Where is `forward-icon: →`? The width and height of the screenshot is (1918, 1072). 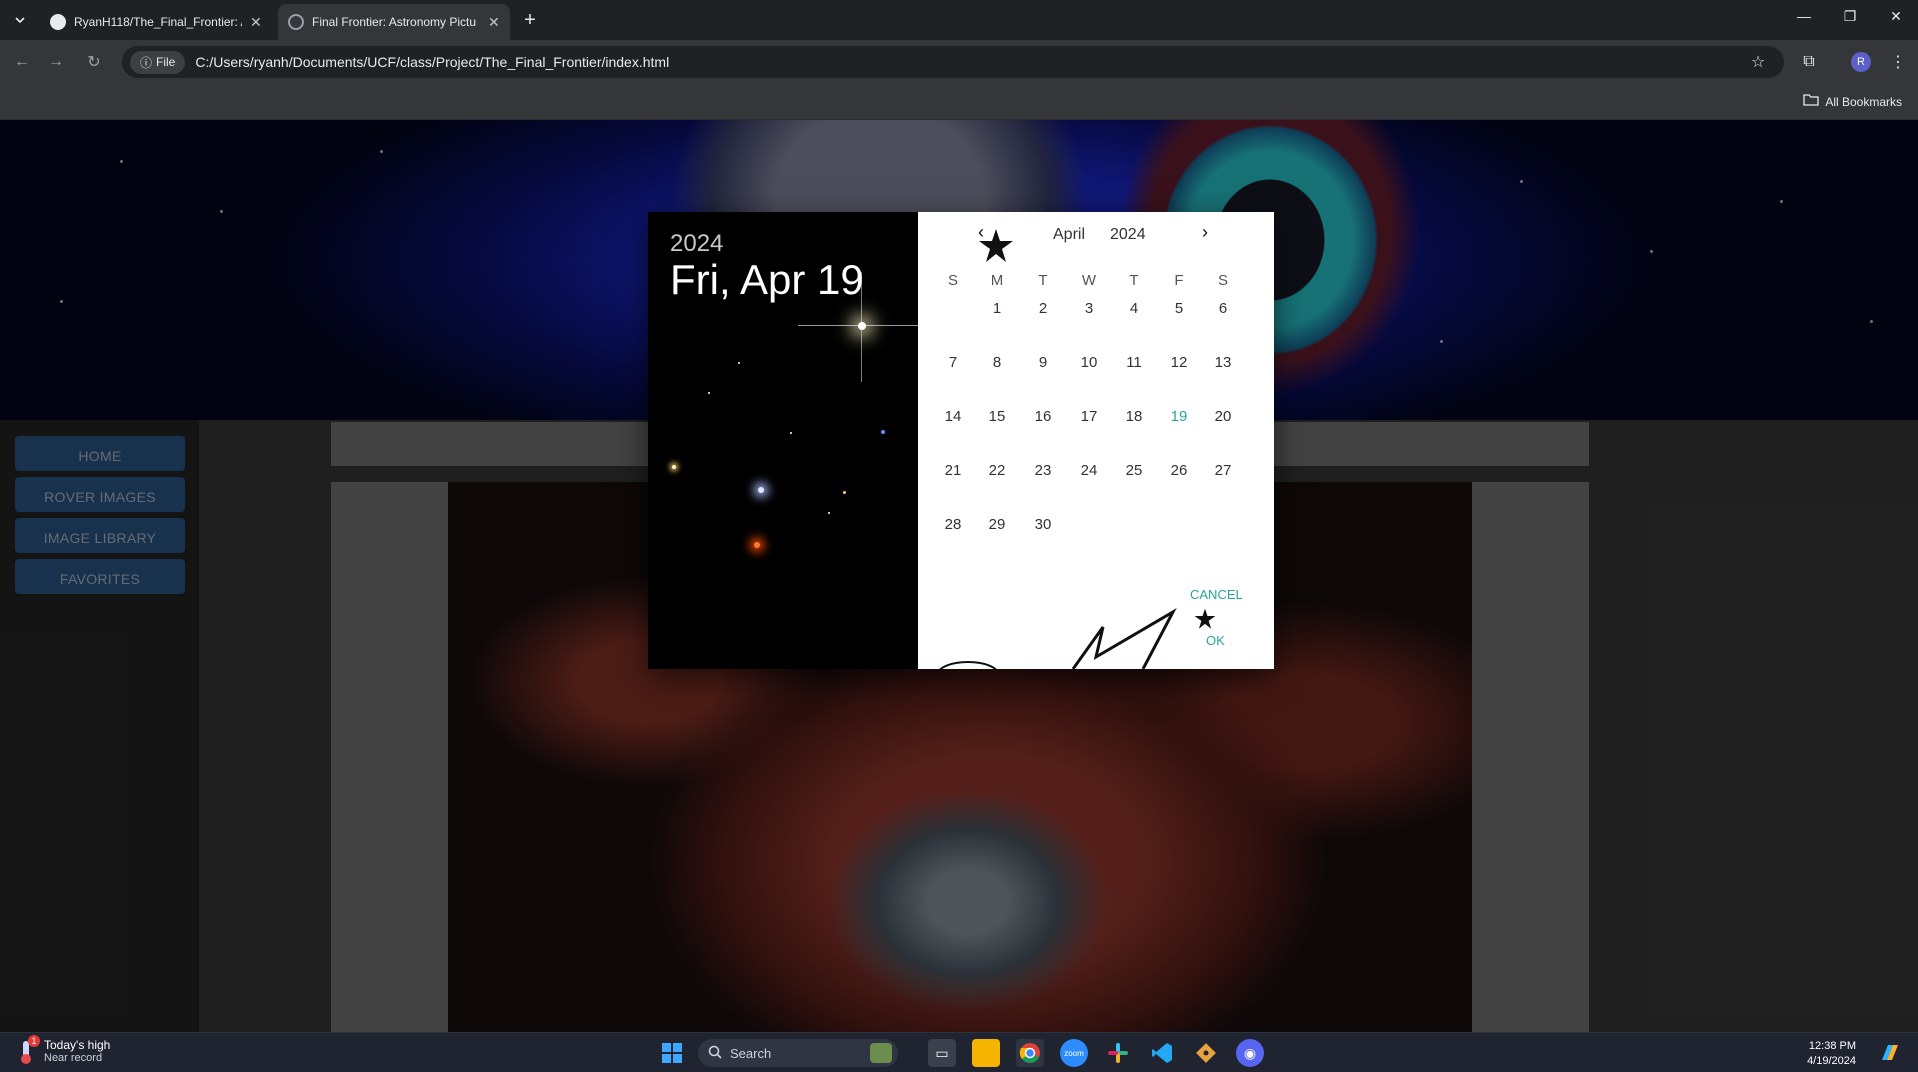 forward-icon: → is located at coordinates (56, 62).